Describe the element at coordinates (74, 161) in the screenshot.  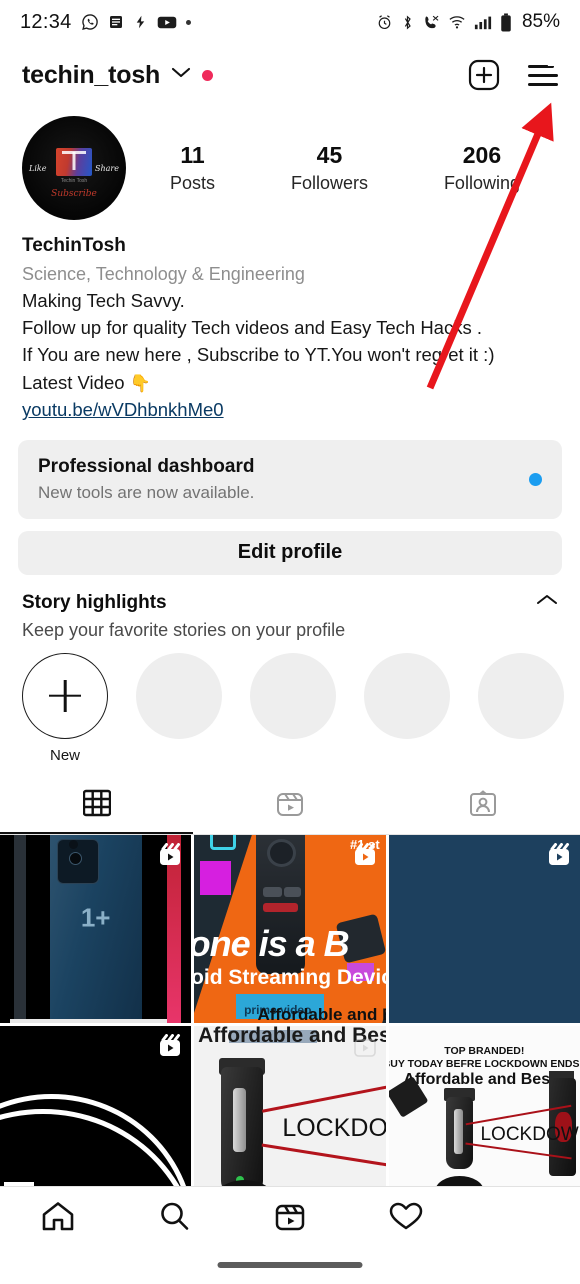
I see `avatar-logo-icon` at that location.